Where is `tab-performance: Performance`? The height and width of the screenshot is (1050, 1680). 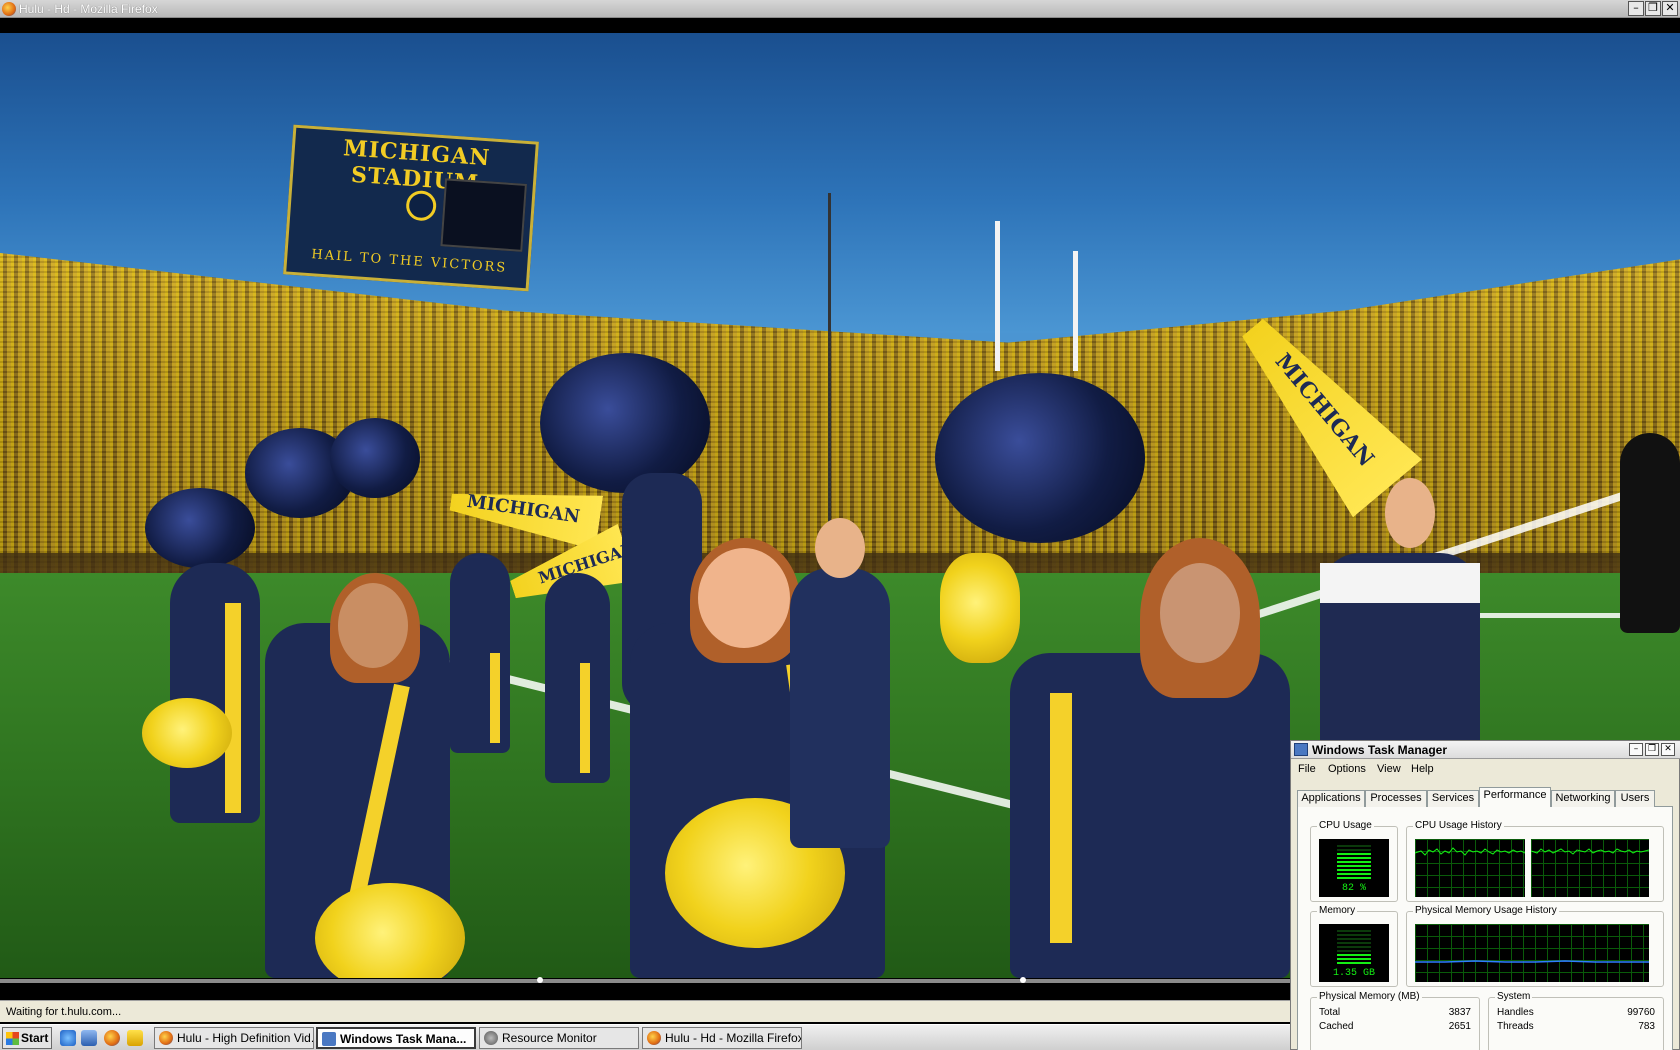 tab-performance: Performance is located at coordinates (1515, 797).